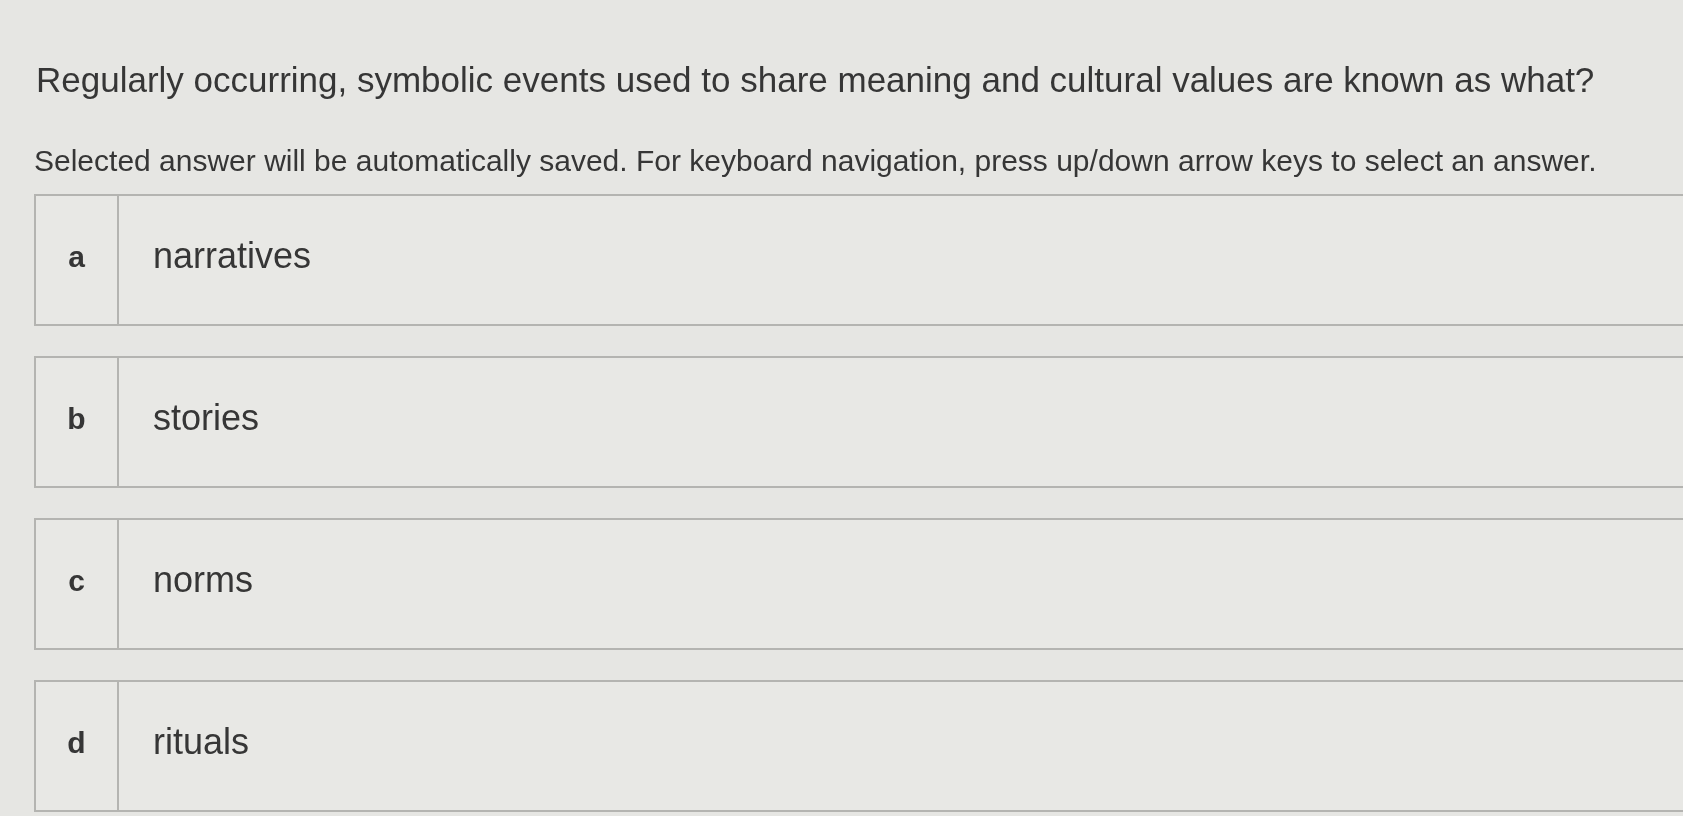 The width and height of the screenshot is (1683, 816). I want to click on question-text: Regularly occurring, symbolic events used to share meaning and cultural values are known as what?, so click(815, 80).